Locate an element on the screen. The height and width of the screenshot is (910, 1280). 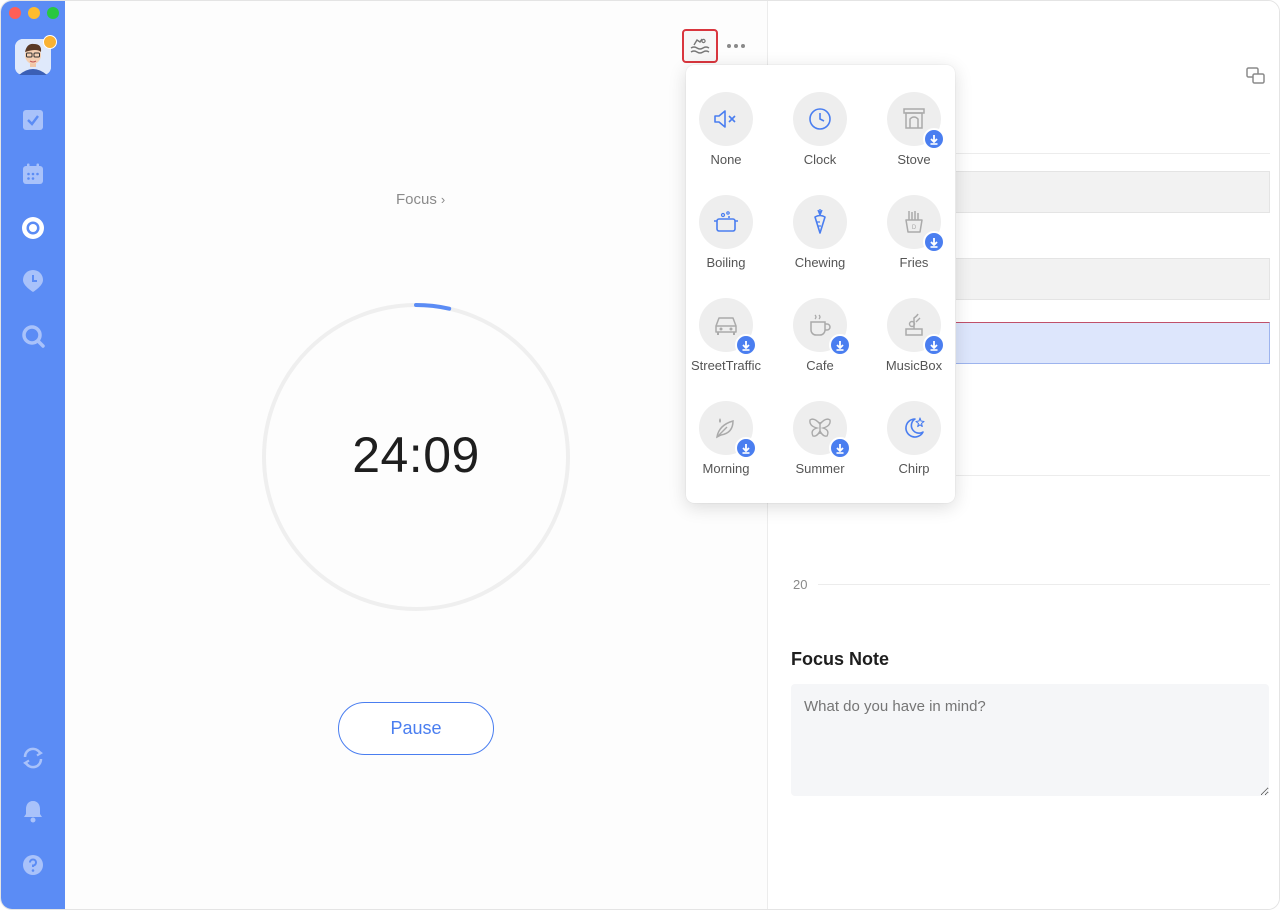
avatar is located at coordinates (36, 55).